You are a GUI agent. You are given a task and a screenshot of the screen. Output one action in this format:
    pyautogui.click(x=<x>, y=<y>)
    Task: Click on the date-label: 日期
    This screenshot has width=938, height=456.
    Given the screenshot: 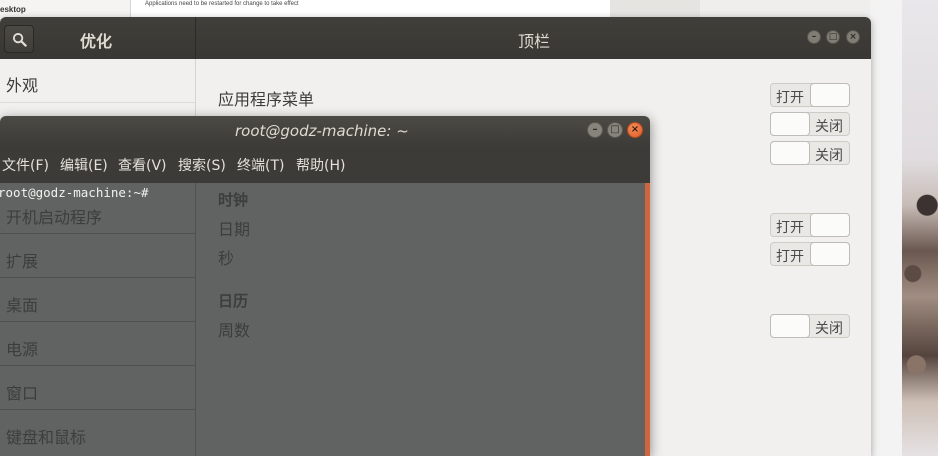 What is the action you would take?
    pyautogui.click(x=234, y=229)
    